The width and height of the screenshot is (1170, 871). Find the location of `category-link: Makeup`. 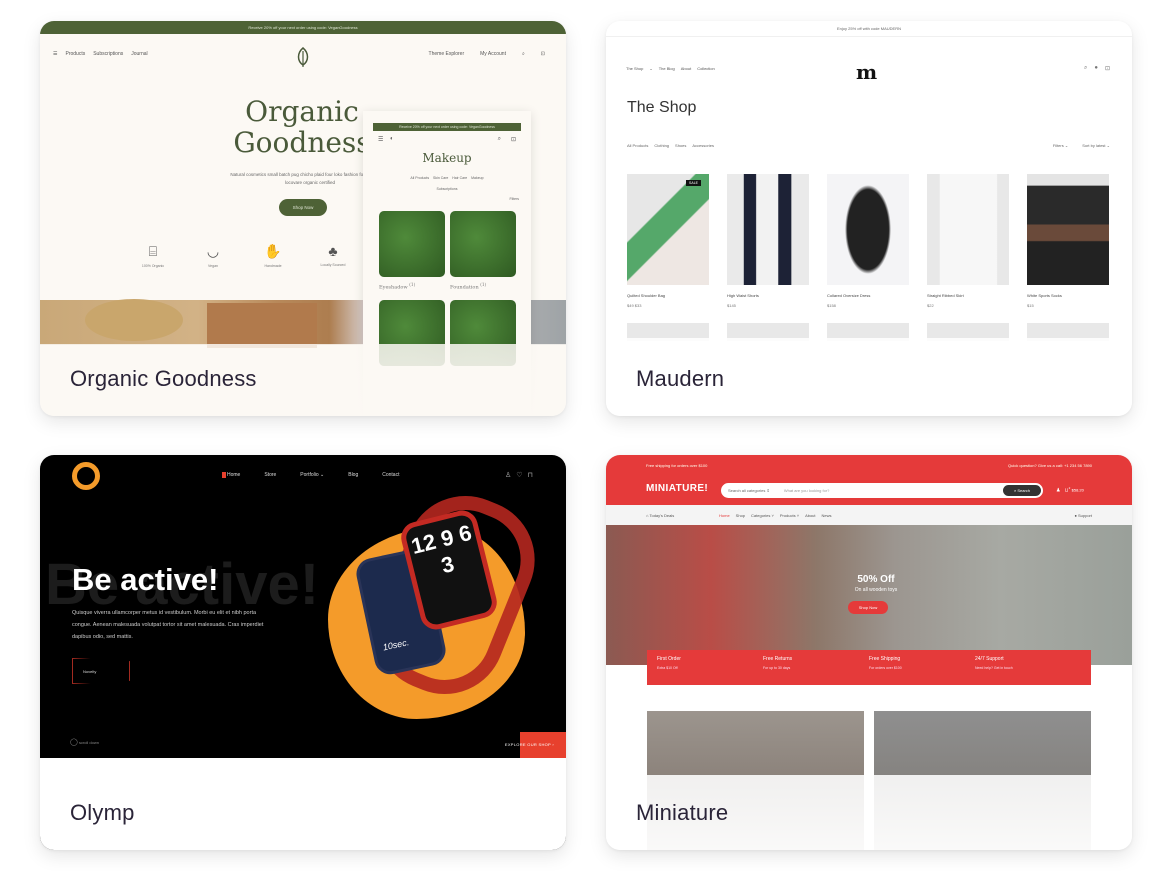

category-link: Makeup is located at coordinates (477, 178).